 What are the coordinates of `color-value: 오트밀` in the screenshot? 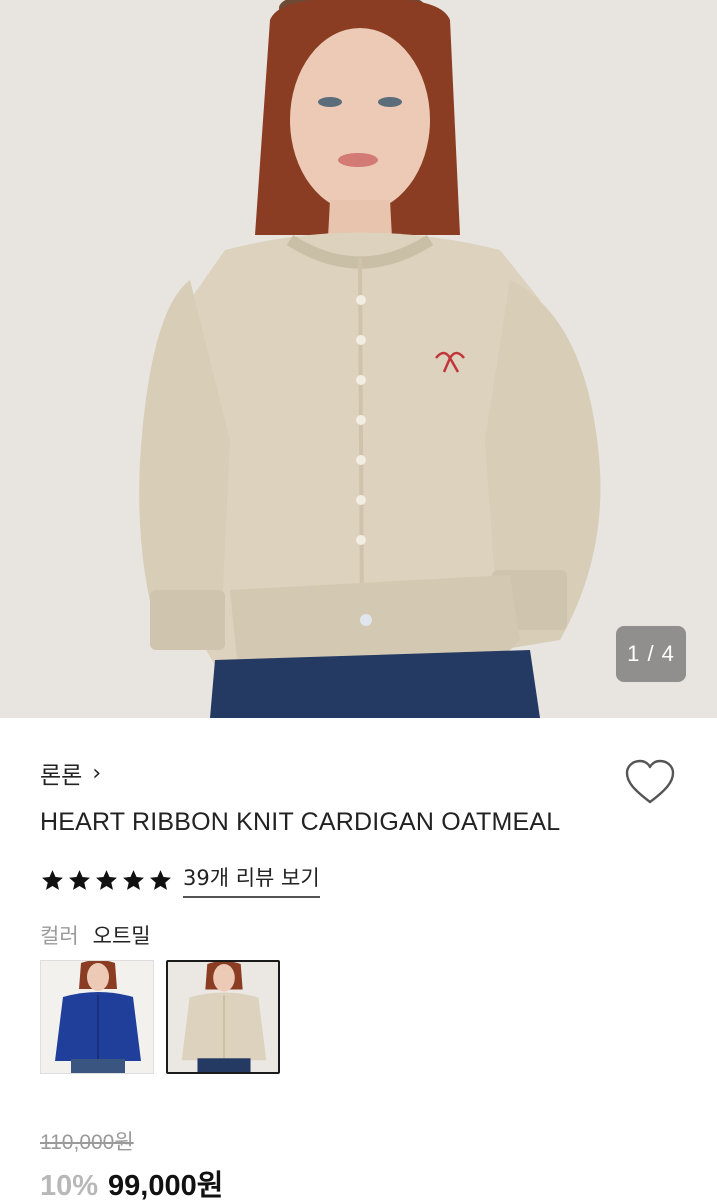 It's located at (121, 936).